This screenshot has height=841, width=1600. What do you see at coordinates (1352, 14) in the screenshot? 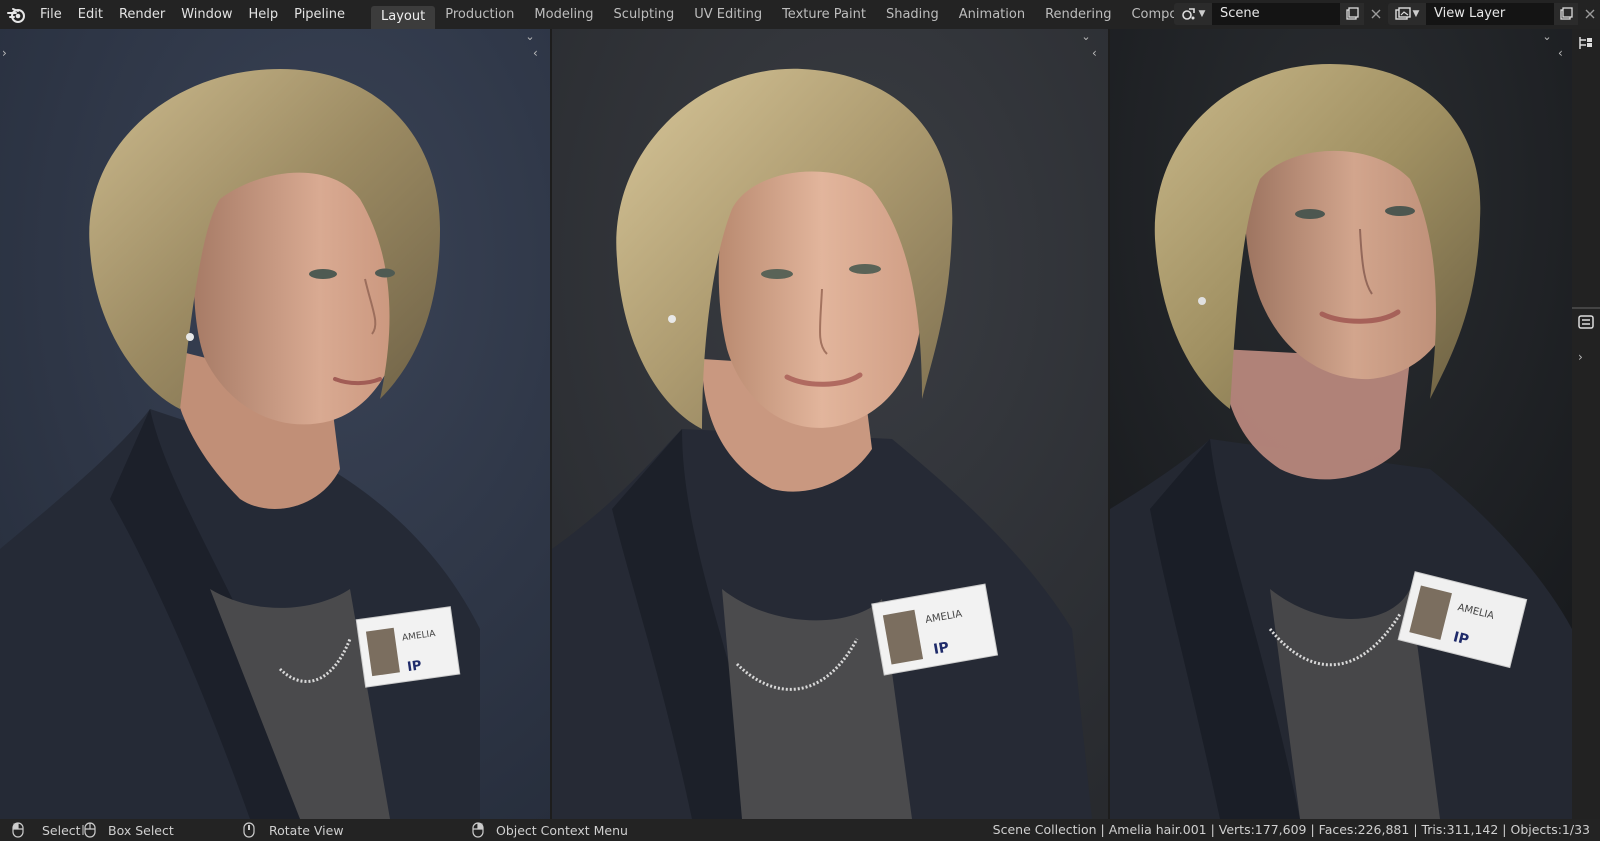
I see `new-scene-icon` at bounding box center [1352, 14].